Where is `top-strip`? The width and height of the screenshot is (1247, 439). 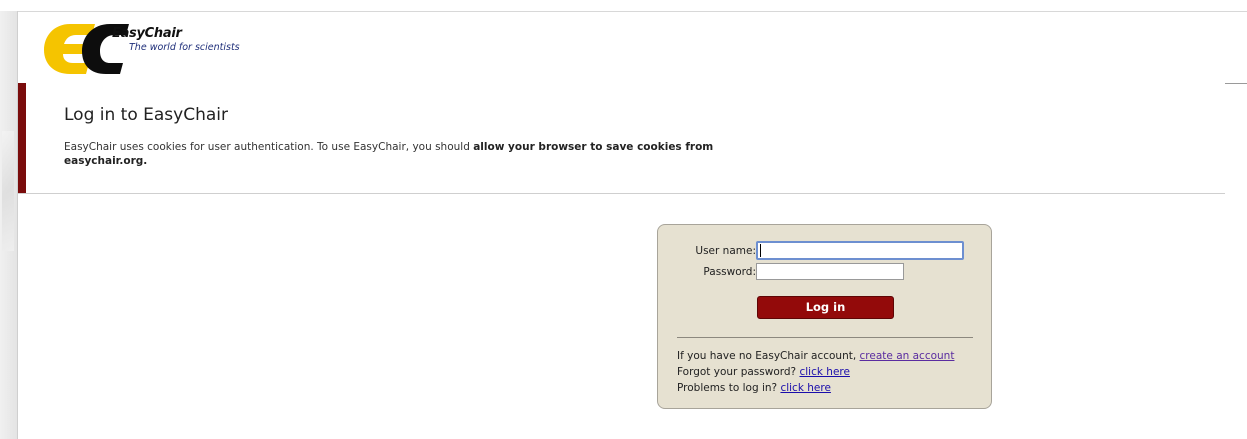
top-strip is located at coordinates (623, 5).